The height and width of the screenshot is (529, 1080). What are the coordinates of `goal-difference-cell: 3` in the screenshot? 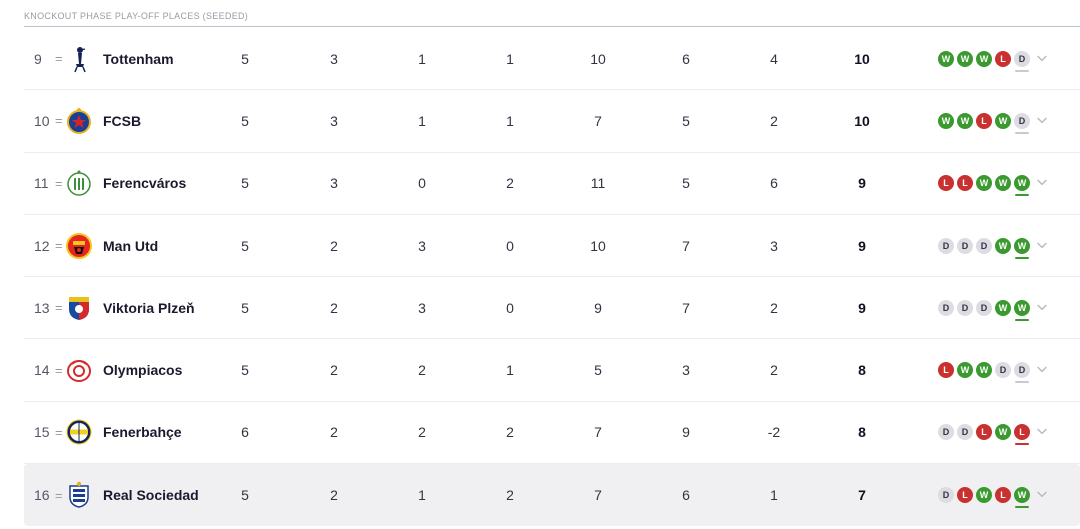 It's located at (774, 245).